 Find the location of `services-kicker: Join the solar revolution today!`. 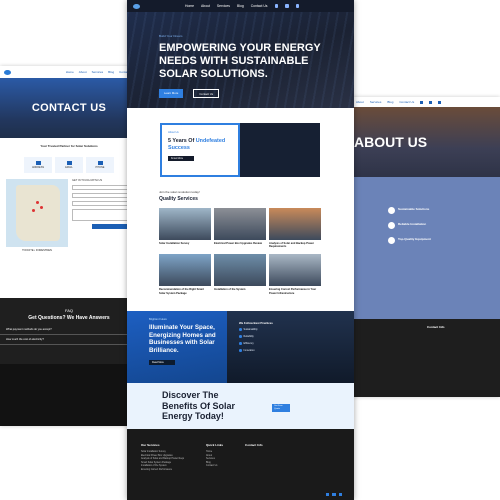

services-kicker: Join the solar revolution today! is located at coordinates (179, 192).